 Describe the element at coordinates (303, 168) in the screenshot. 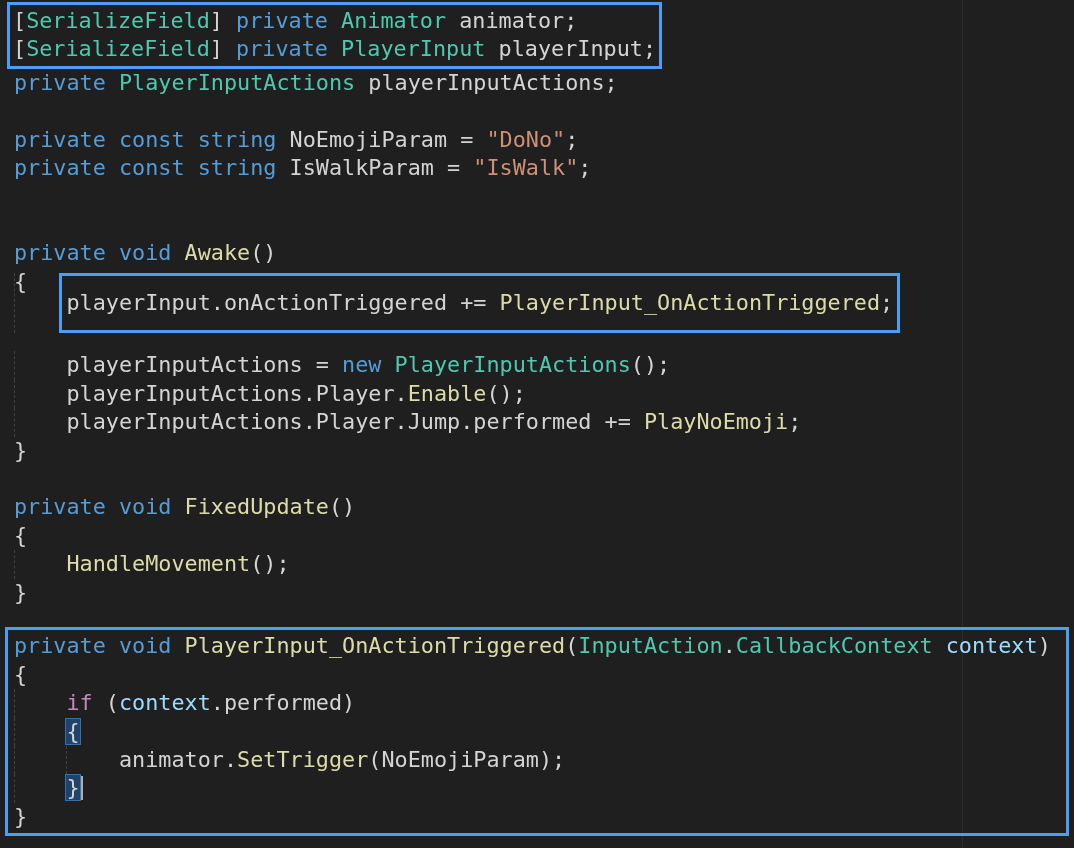

I see `code-line: private const string IsWalkParam = "IsWalk";` at that location.